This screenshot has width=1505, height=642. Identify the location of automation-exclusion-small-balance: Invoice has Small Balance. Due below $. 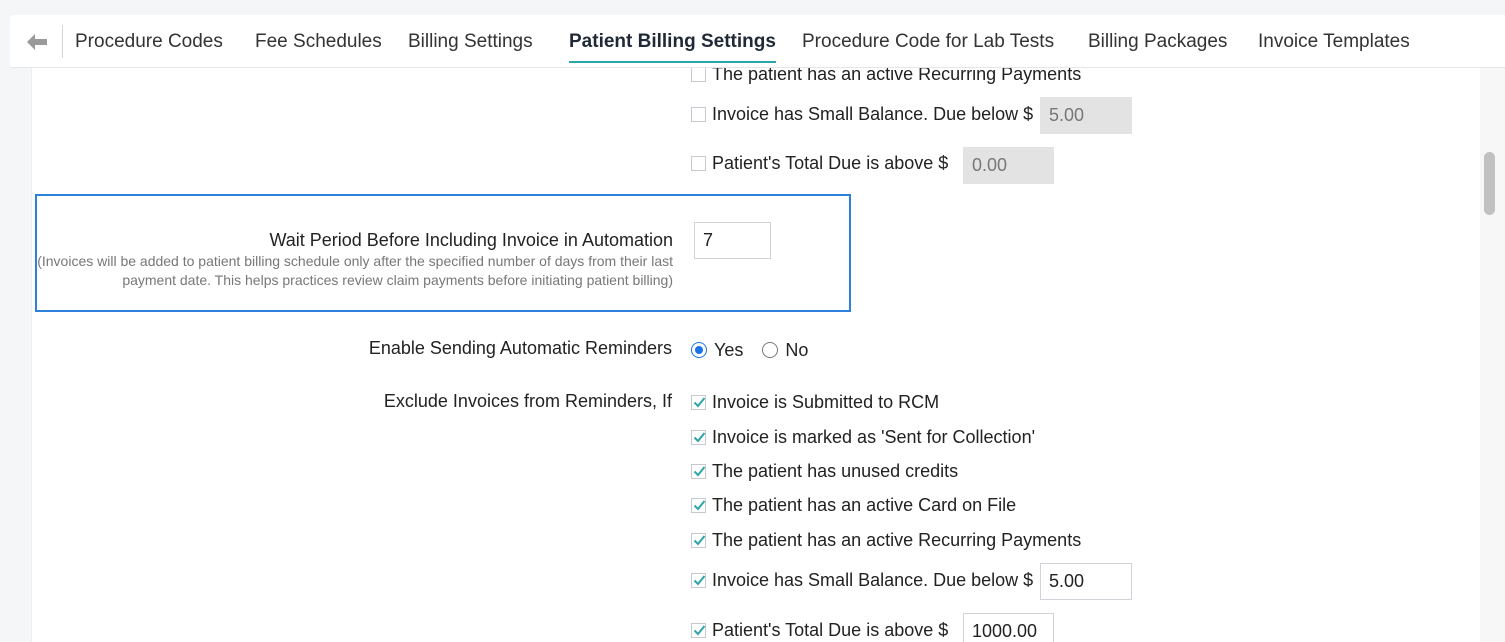
(862, 114).